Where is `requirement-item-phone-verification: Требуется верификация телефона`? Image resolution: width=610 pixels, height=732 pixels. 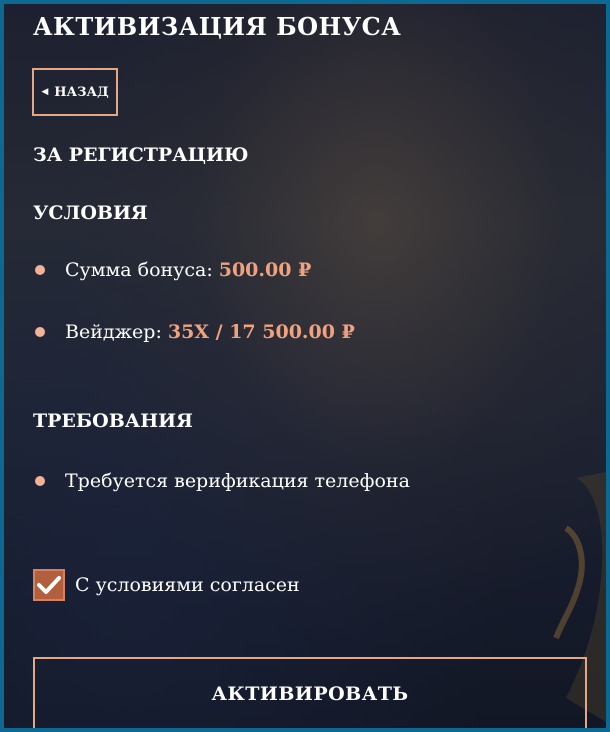 requirement-item-phone-verification: Требуется верификация телефона is located at coordinates (222, 481).